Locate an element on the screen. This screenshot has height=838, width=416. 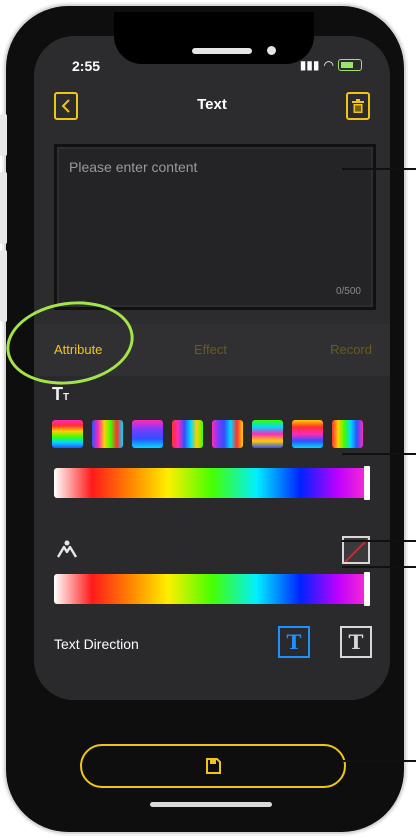
text-color-slider is located at coordinates (212, 483).